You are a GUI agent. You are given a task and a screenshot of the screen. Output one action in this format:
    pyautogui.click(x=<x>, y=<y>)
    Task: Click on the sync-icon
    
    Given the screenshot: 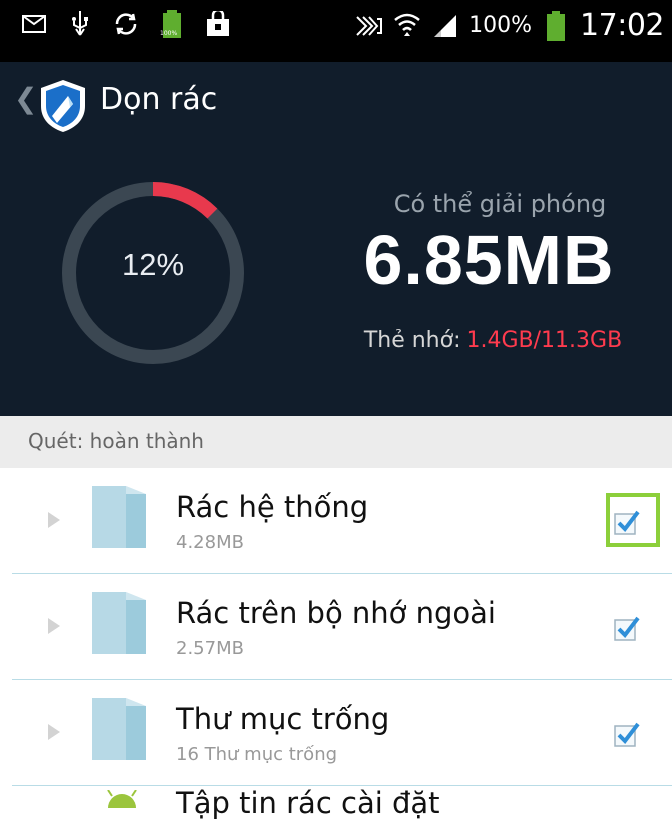 What is the action you would take?
    pyautogui.click(x=126, y=24)
    